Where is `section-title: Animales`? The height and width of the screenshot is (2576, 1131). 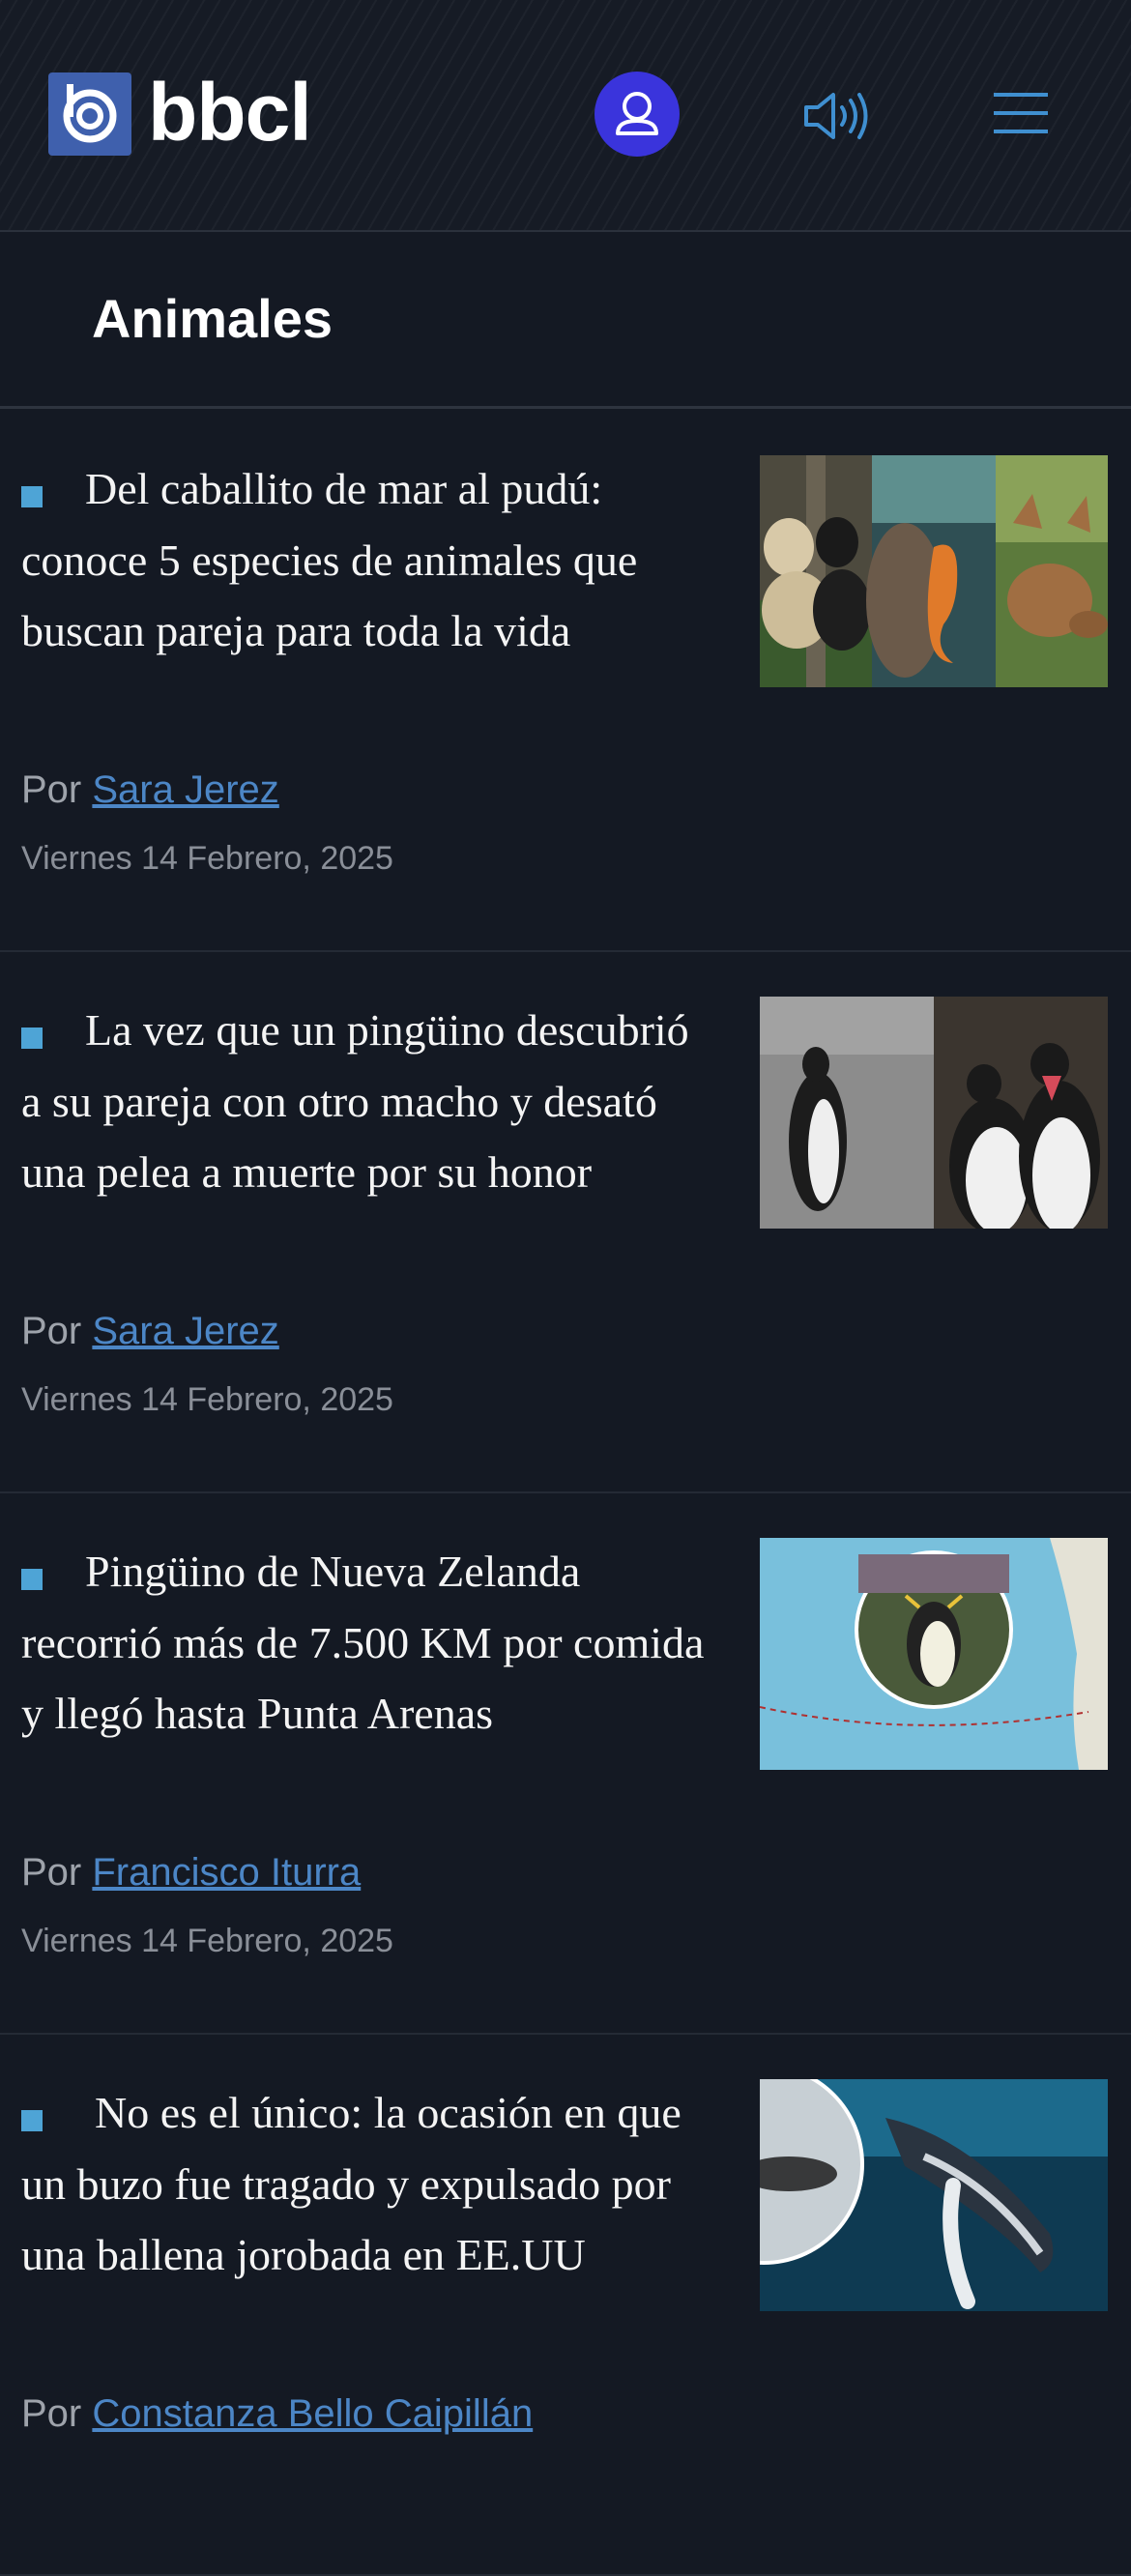 section-title: Animales is located at coordinates (213, 318).